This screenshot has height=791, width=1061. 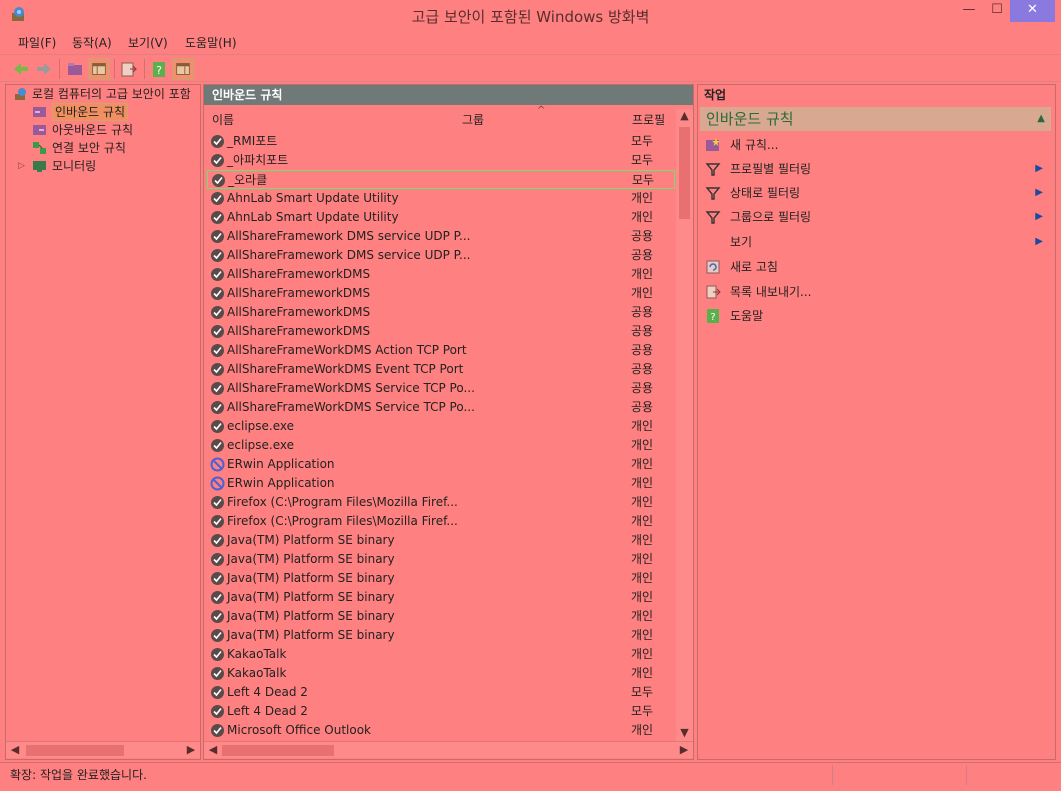 I want to click on maximize-button: ☐, so click(x=997, y=11).